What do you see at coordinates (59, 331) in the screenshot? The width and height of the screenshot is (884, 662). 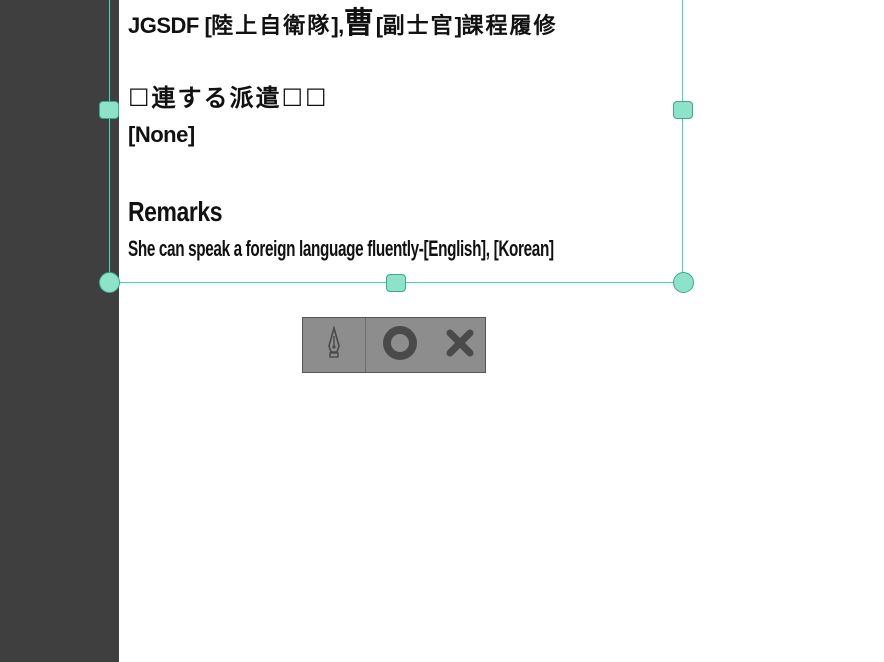 I see `left-panel` at bounding box center [59, 331].